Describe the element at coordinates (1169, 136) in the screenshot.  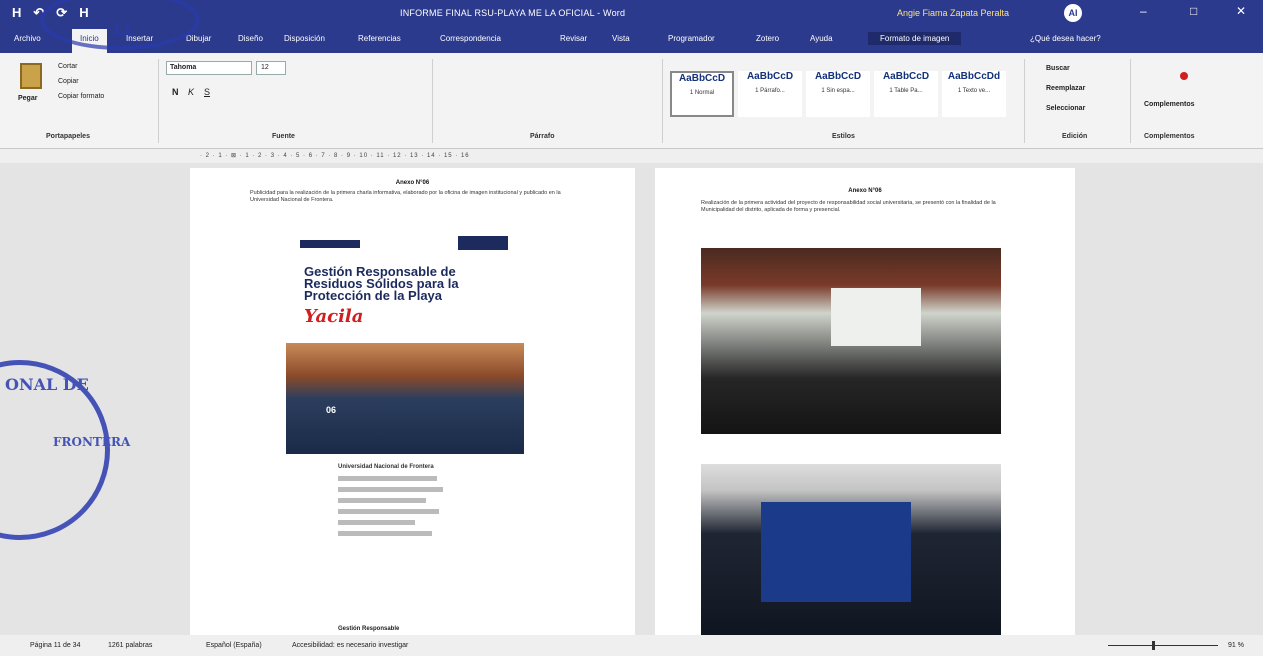
I see `addins-group-label: Complementos` at that location.